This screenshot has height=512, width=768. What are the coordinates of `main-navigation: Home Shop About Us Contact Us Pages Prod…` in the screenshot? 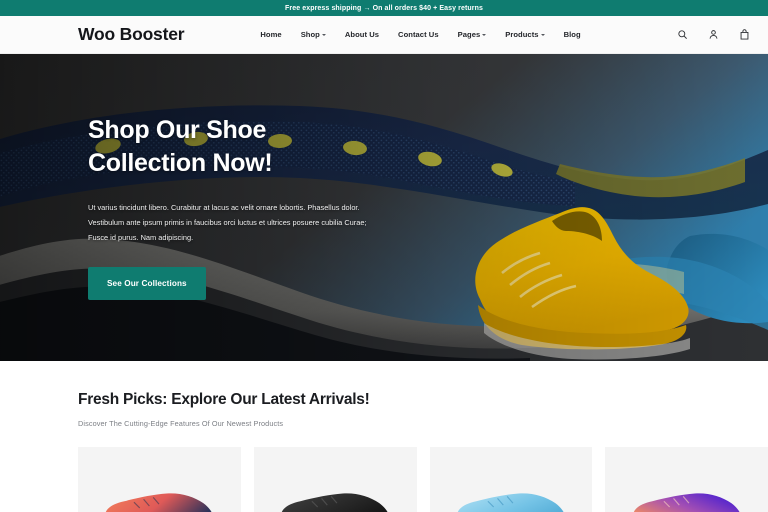 It's located at (420, 34).